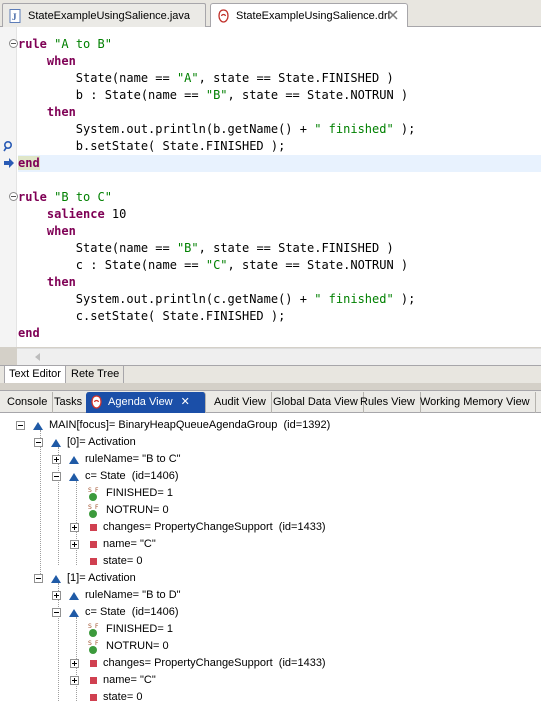  Describe the element at coordinates (37, 357) in the screenshot. I see `scroll-left-icon` at that location.